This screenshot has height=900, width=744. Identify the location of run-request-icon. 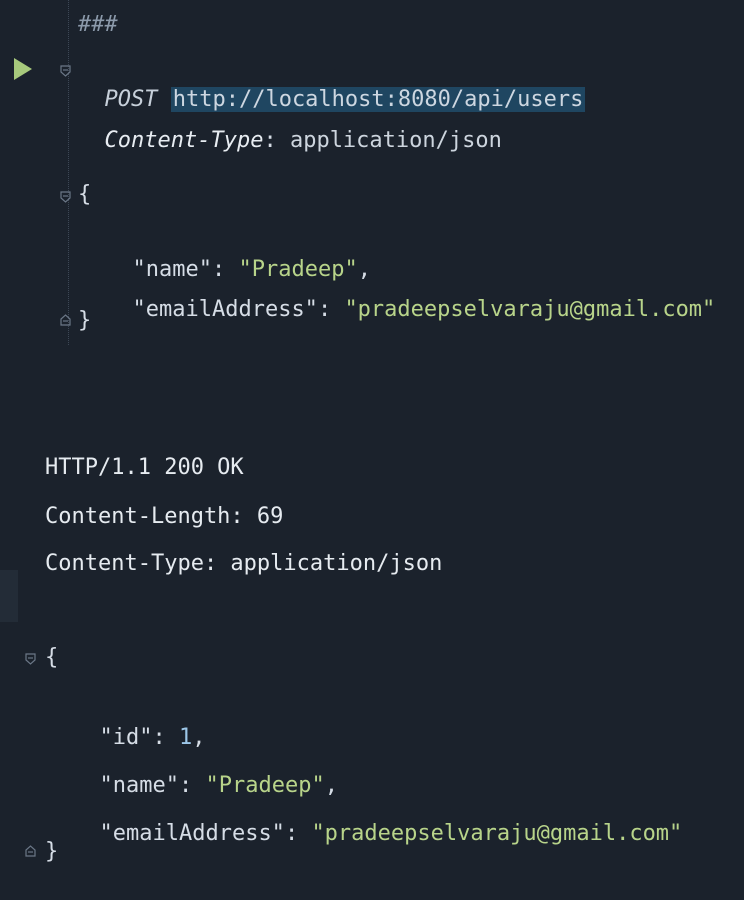
(23, 69).